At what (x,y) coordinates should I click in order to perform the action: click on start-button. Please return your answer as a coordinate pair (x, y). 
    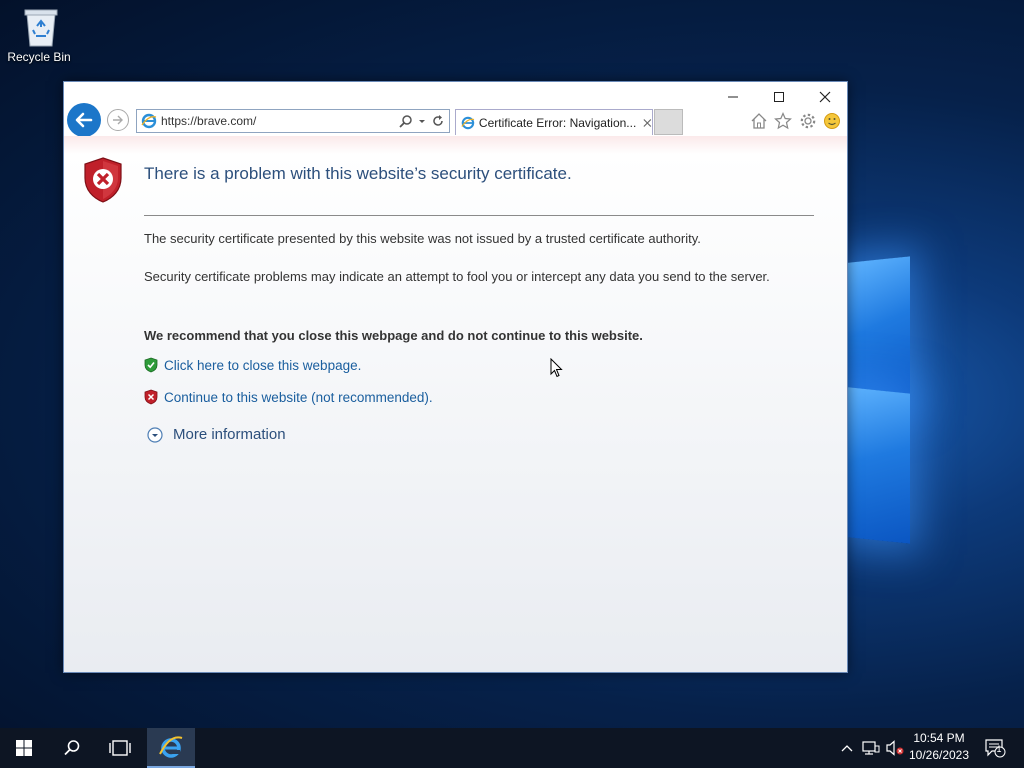
    Looking at the image, I should click on (24, 748).